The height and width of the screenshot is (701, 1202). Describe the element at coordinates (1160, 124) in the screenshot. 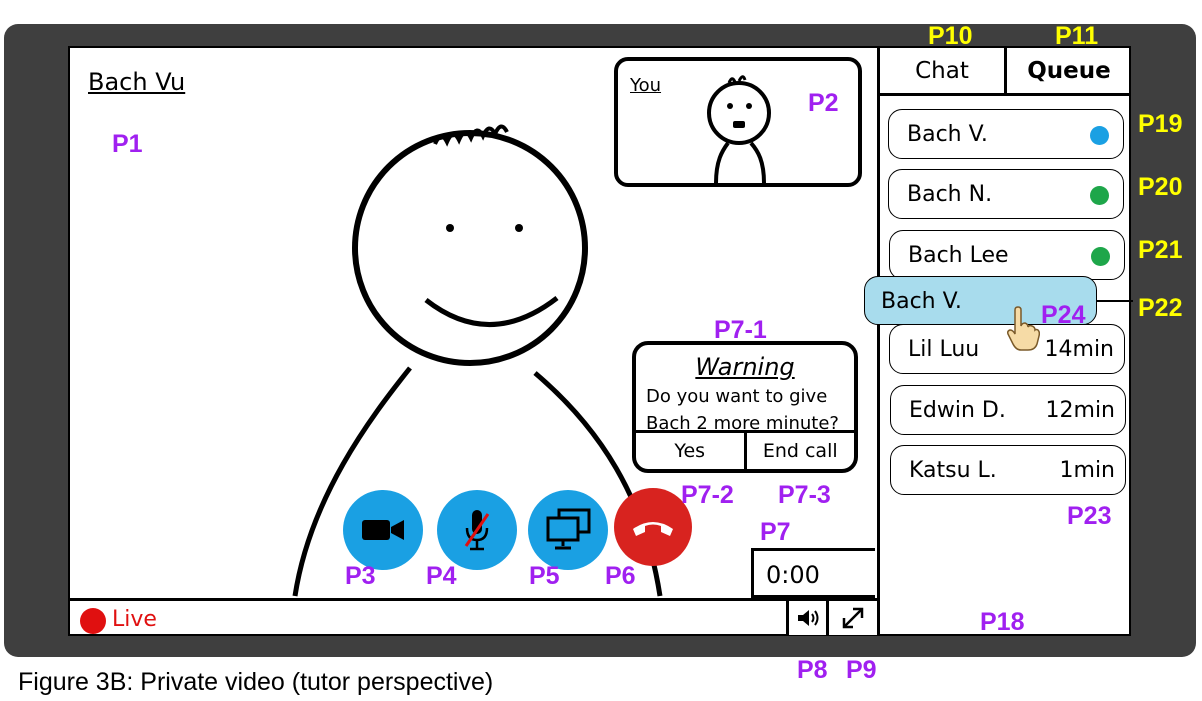

I see `annotation-p19: P19` at that location.